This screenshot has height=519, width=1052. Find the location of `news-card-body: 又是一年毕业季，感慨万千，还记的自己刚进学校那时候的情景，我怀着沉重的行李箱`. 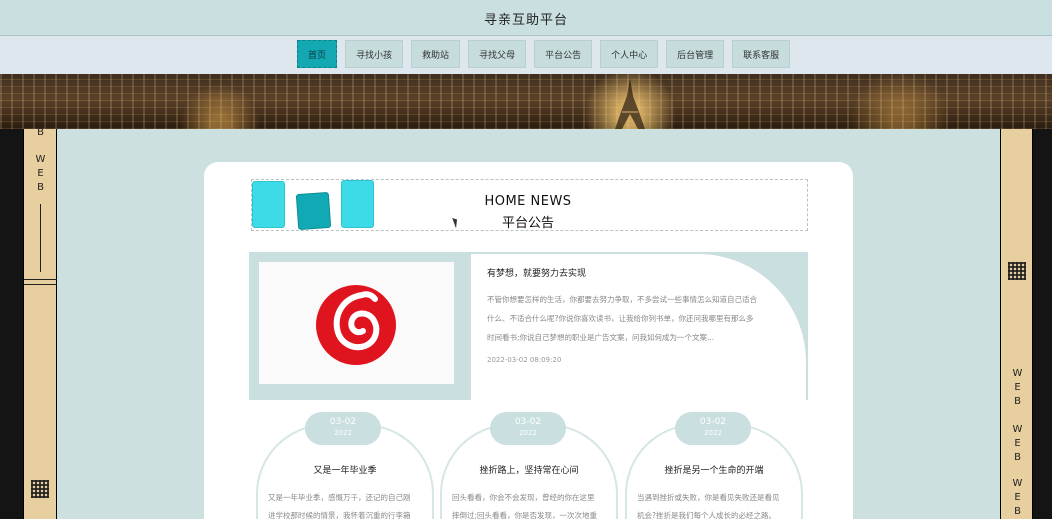

news-card-body: 又是一年毕业季，感慨万千，还记的自己刚进学校那时候的情景，我怀着沉重的行李箱 is located at coordinates (339, 506).